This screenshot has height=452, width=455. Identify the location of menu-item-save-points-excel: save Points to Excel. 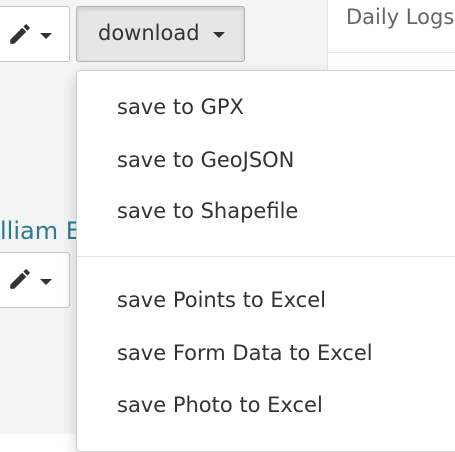
(221, 300).